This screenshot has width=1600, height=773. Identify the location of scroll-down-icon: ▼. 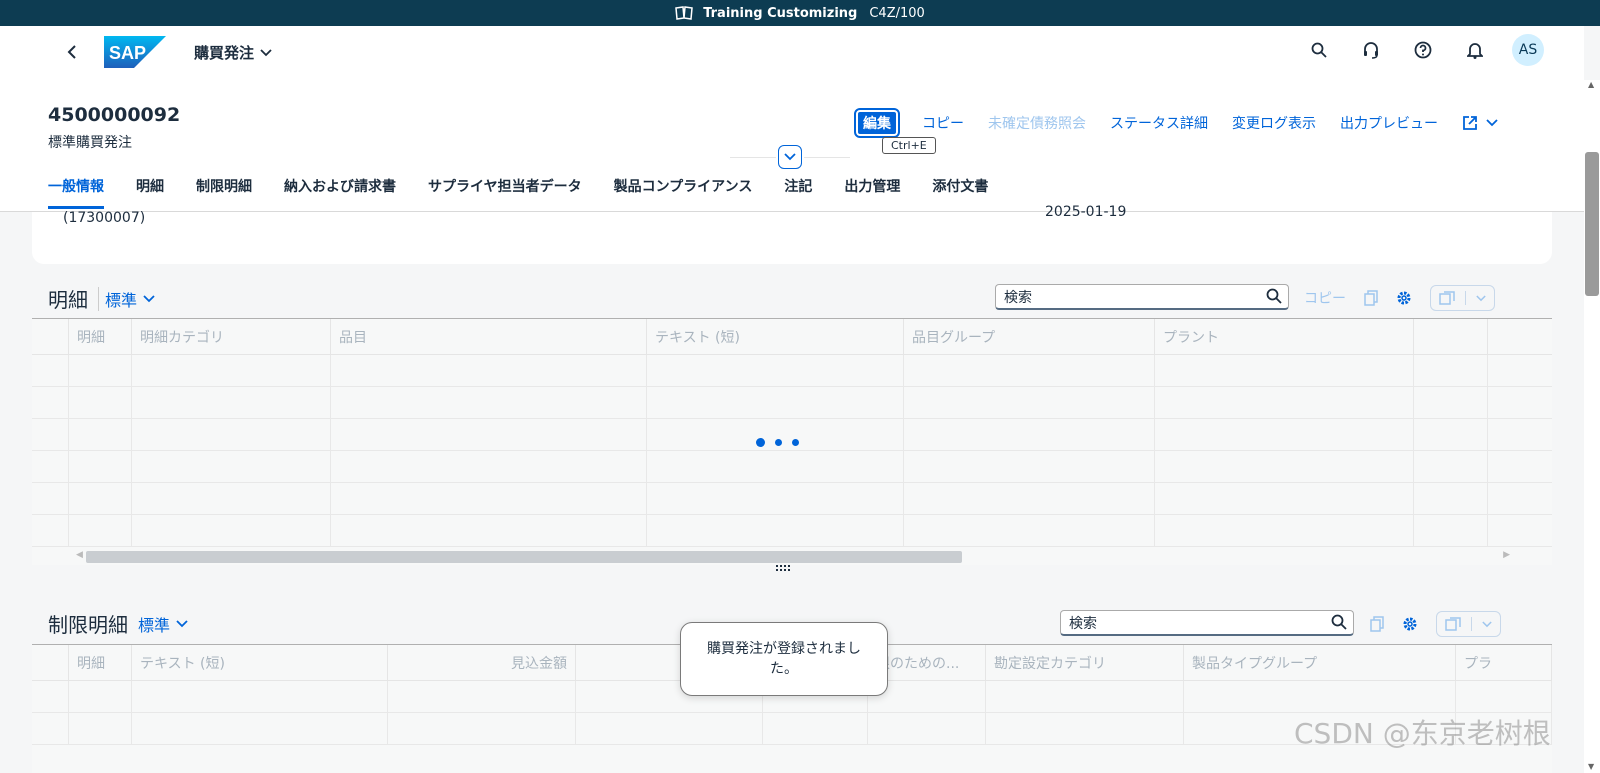
(1591, 766).